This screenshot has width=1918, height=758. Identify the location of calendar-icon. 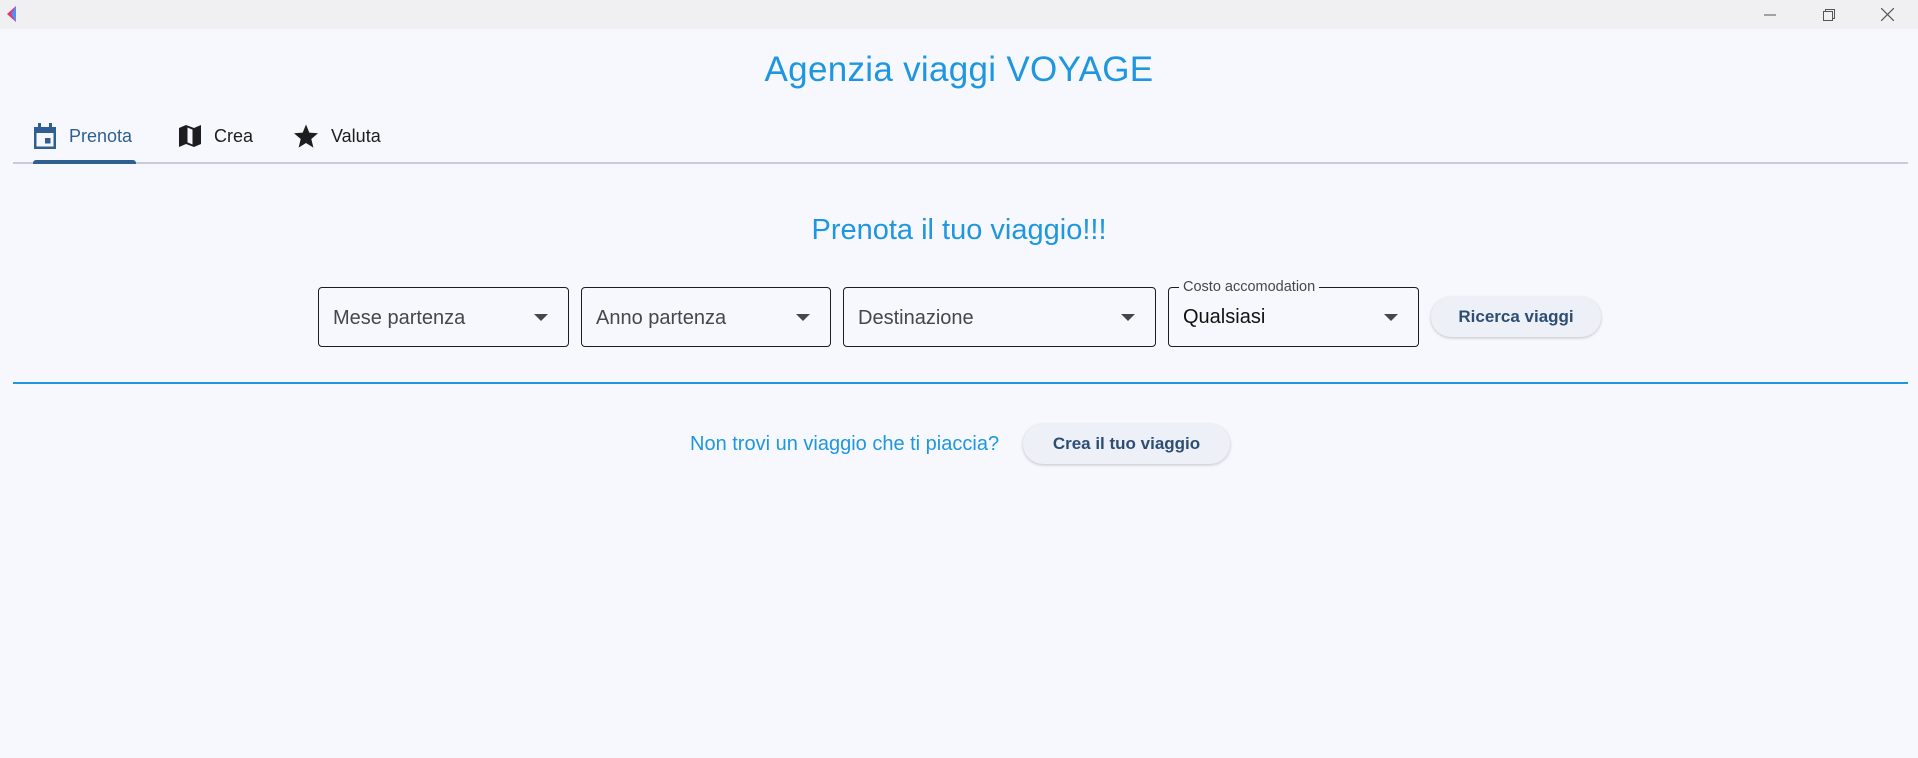
(45, 136).